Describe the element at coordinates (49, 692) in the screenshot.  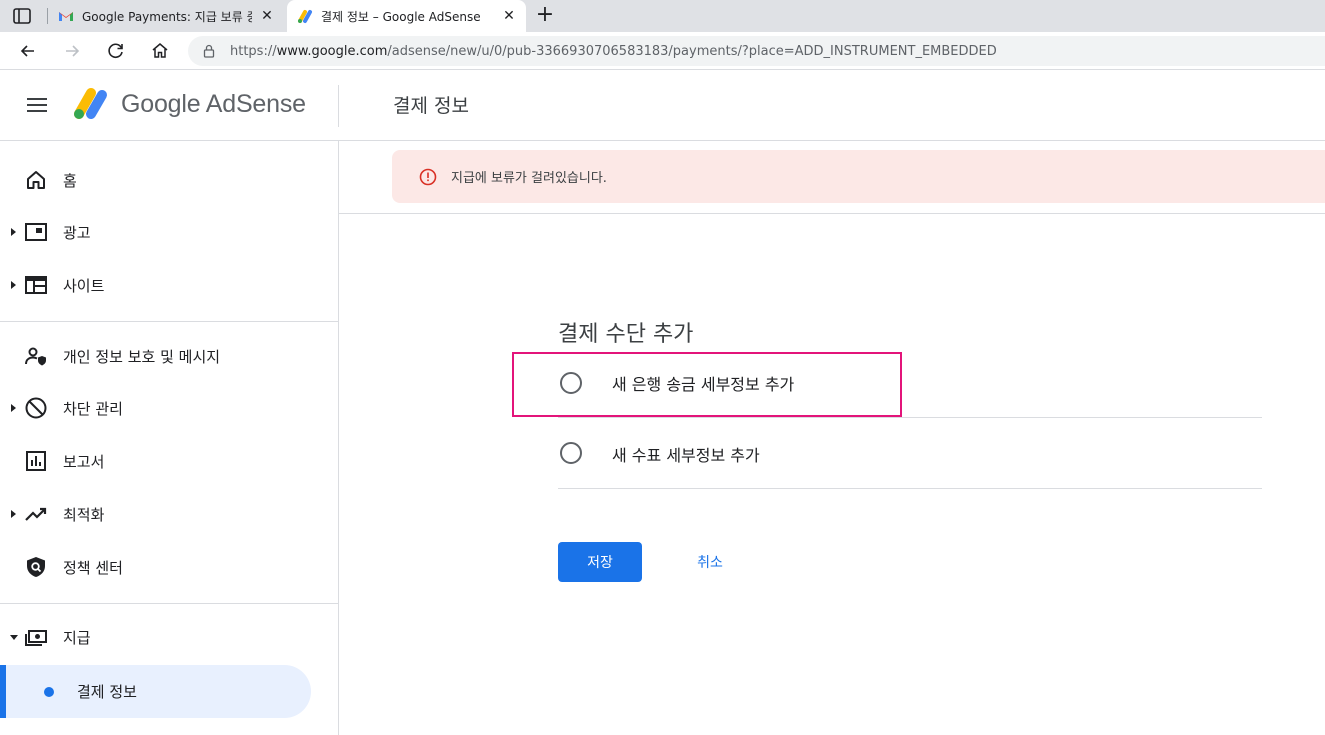
I see `active-dot-icon` at that location.